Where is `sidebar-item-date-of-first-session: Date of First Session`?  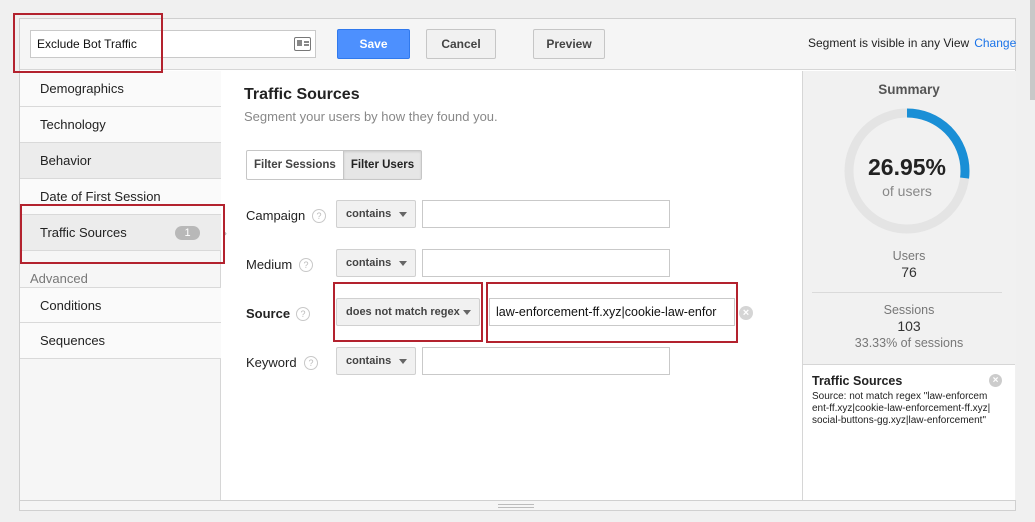 sidebar-item-date-of-first-session: Date of First Session is located at coordinates (120, 197).